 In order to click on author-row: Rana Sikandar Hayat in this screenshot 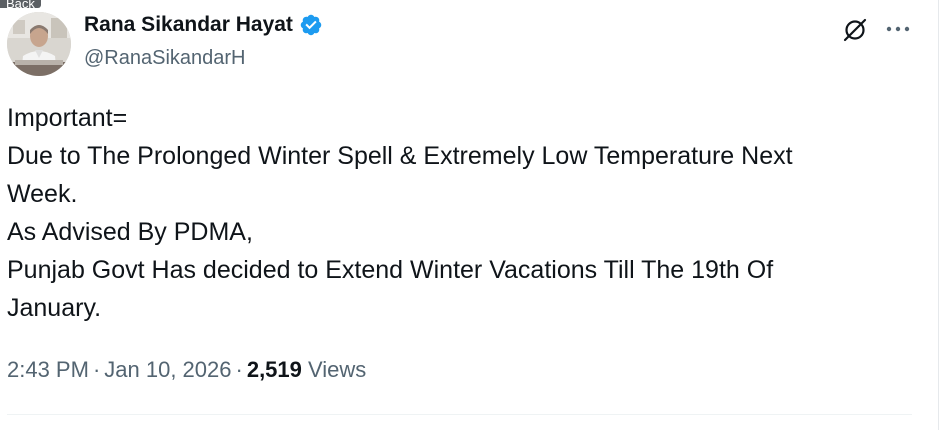, I will do `click(203, 25)`.